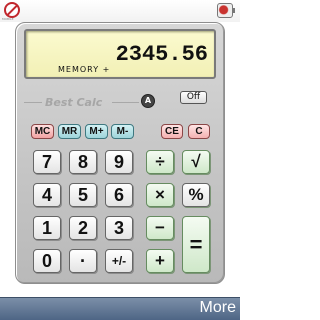 This screenshot has width=320, height=320. What do you see at coordinates (47, 261) in the screenshot?
I see `key-0: 0` at bounding box center [47, 261].